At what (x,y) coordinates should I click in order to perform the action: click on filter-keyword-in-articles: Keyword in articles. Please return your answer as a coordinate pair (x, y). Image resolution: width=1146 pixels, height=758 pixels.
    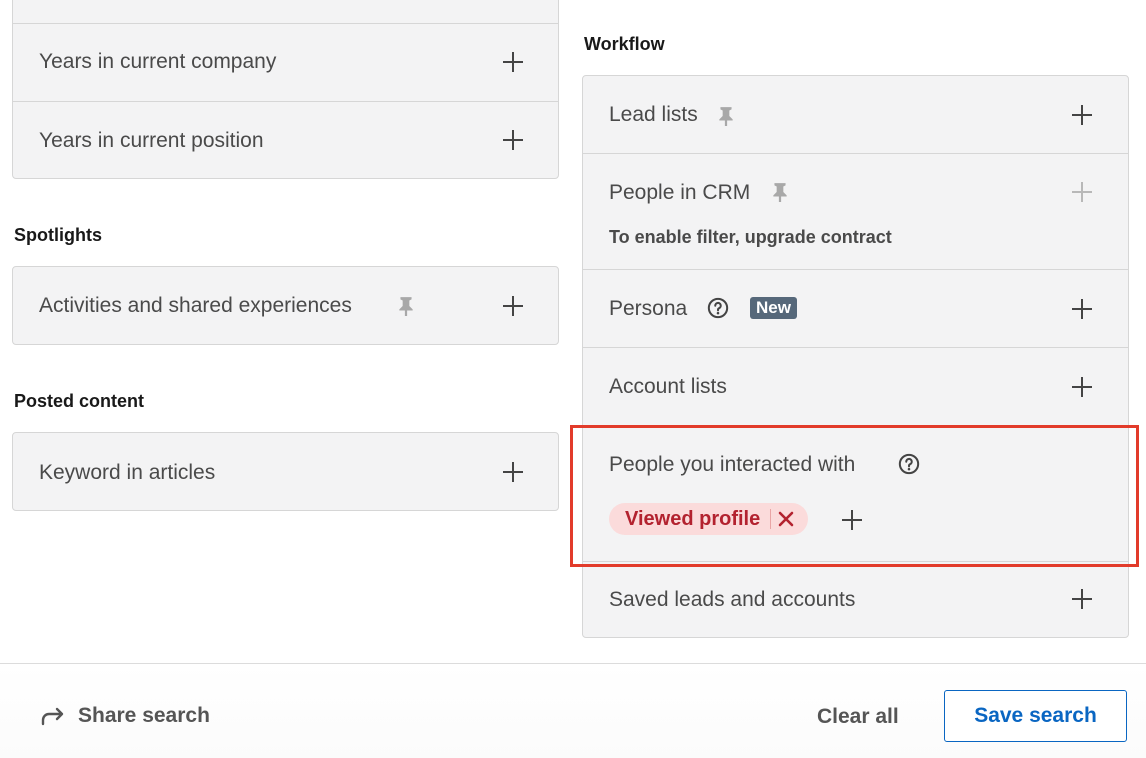
    Looking at the image, I should click on (285, 471).